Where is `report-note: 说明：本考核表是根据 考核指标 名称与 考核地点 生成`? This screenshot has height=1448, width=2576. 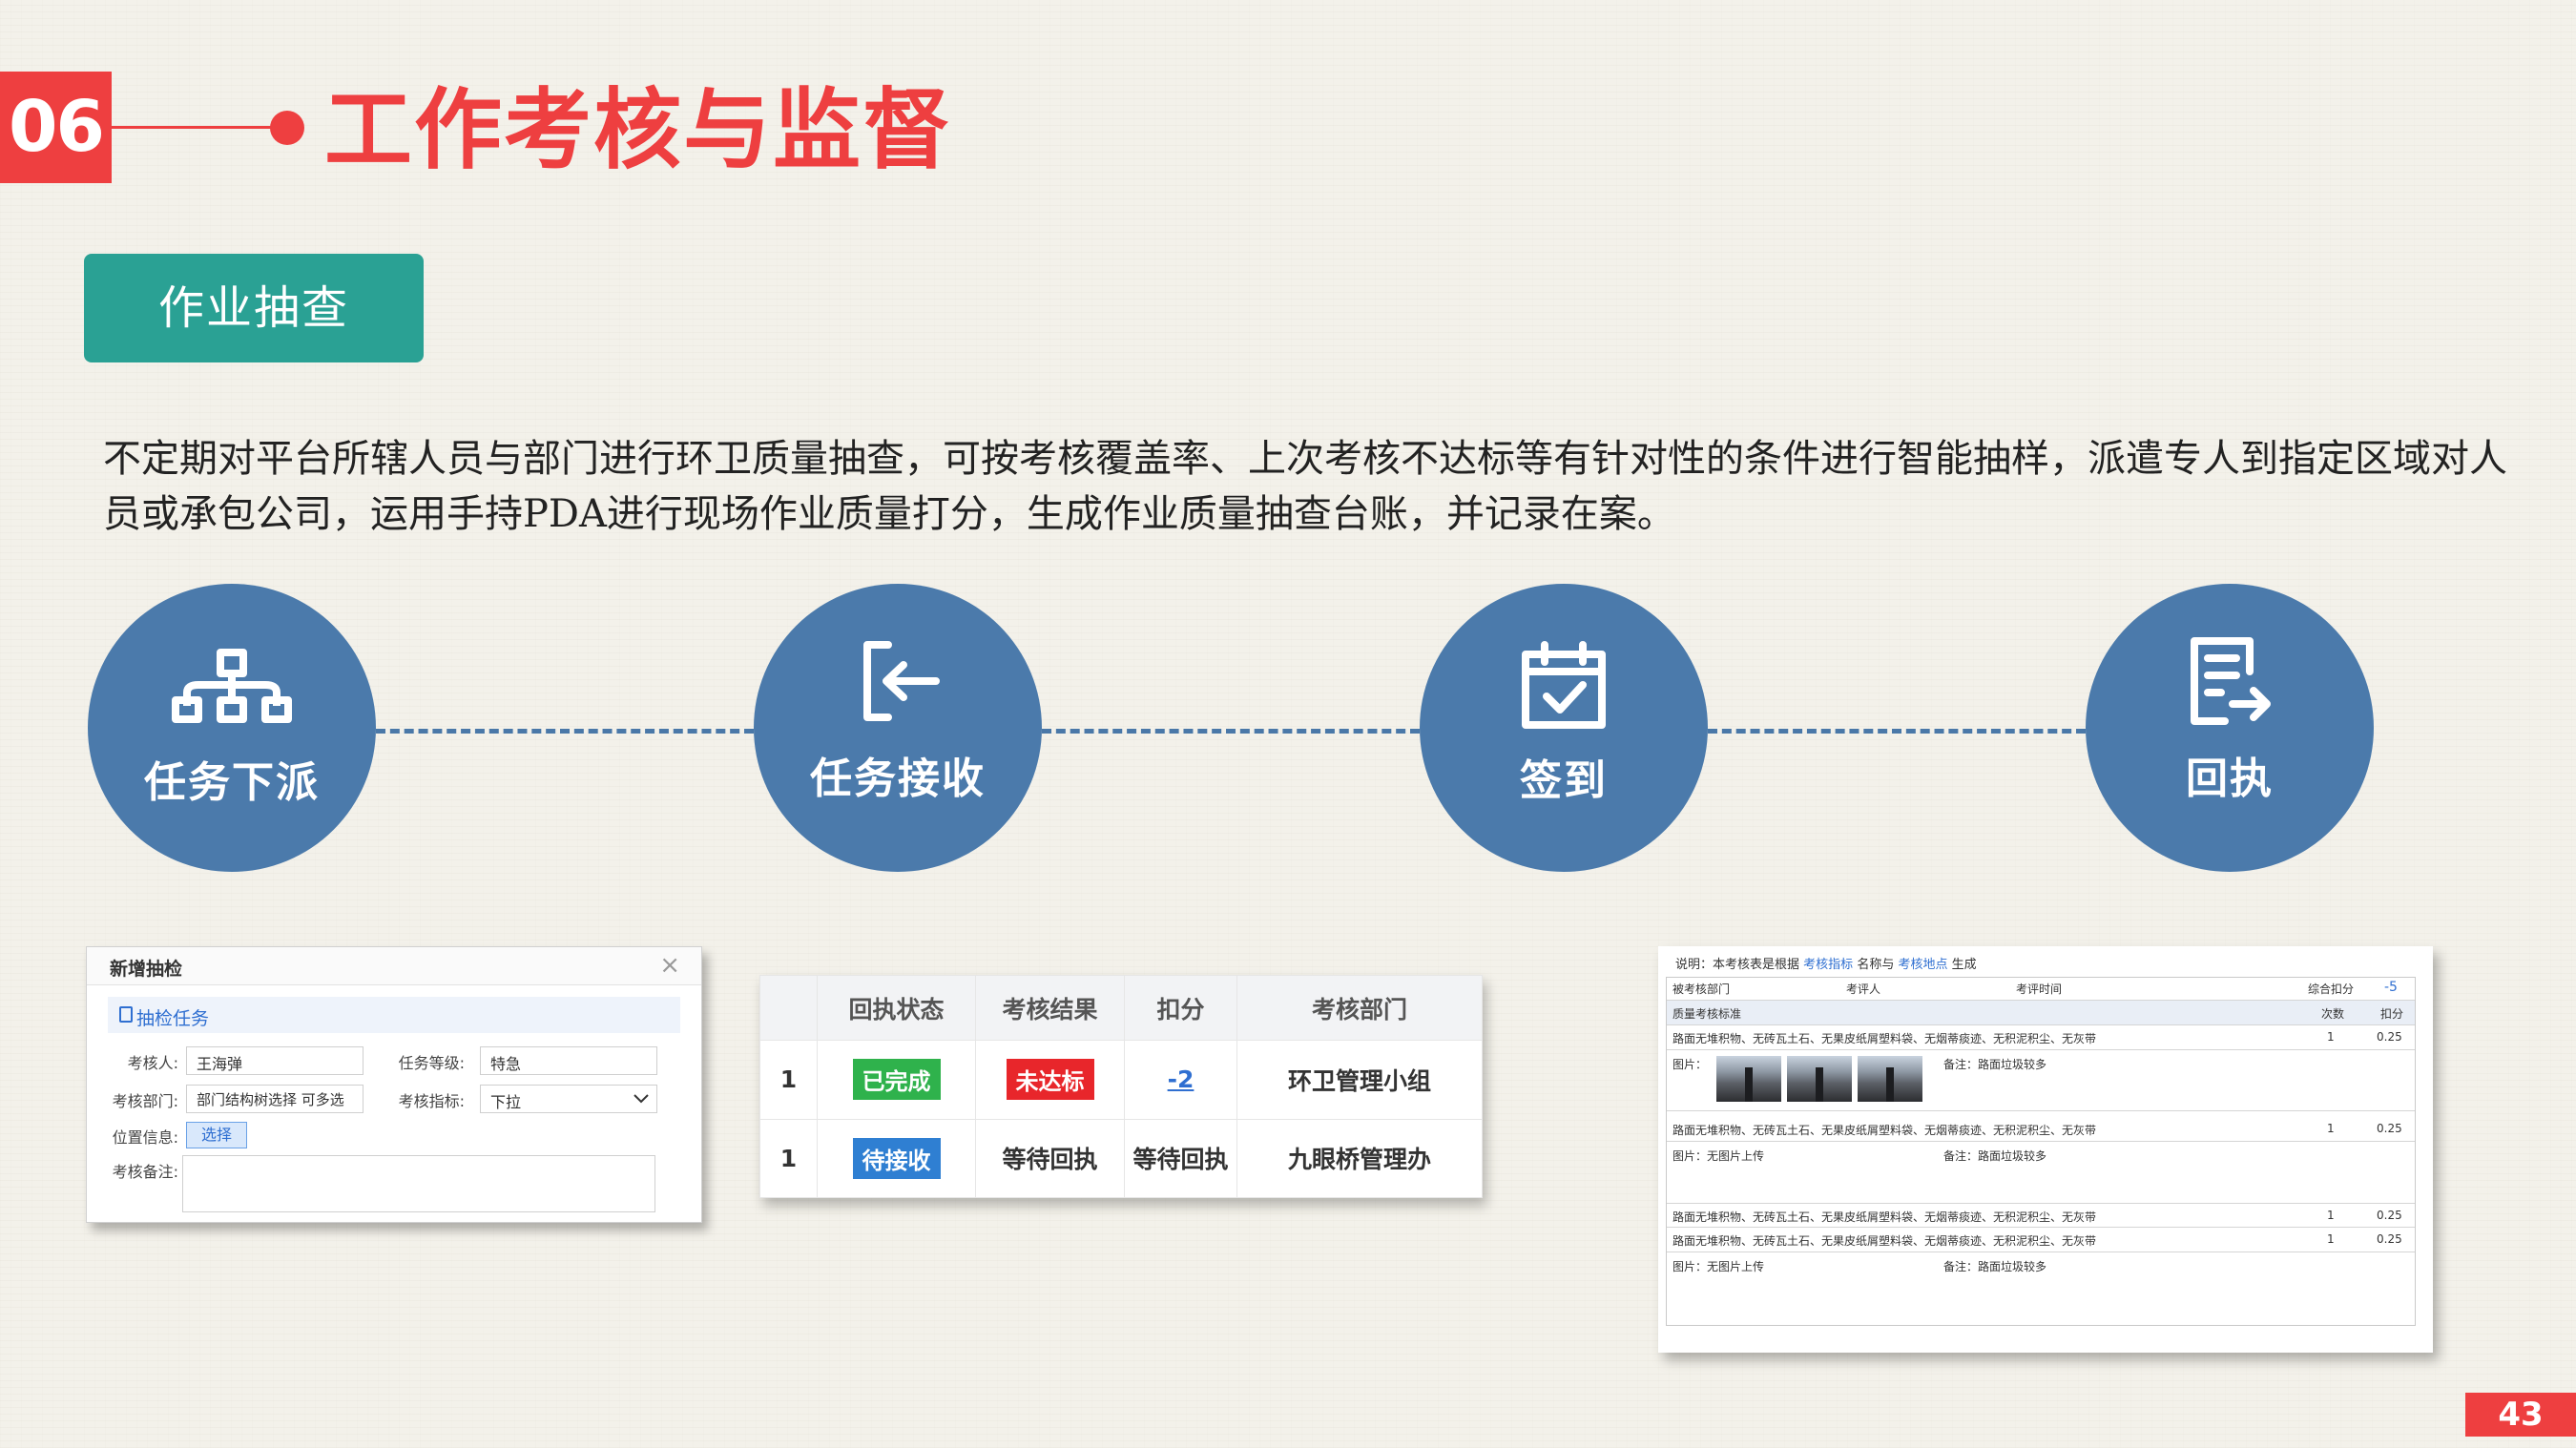
report-note: 说明：本考核表是根据 考核指标 名称与 考核地点 生成 is located at coordinates (1826, 963).